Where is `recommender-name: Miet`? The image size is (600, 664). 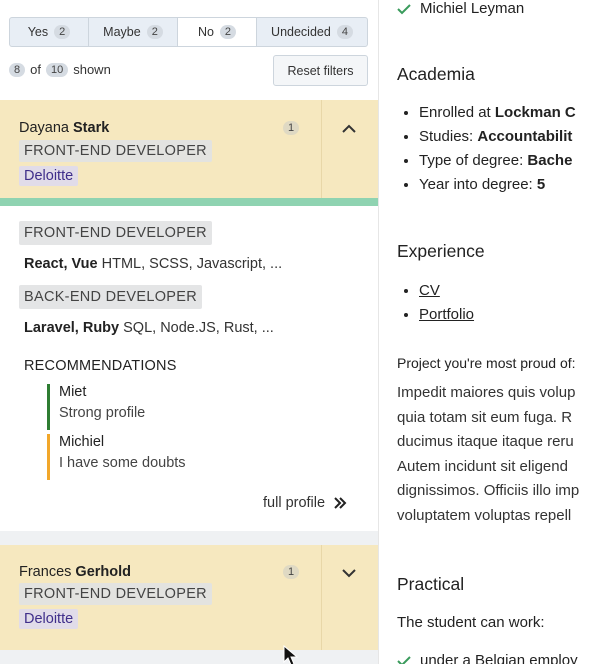
recommender-name: Miet is located at coordinates (73, 392).